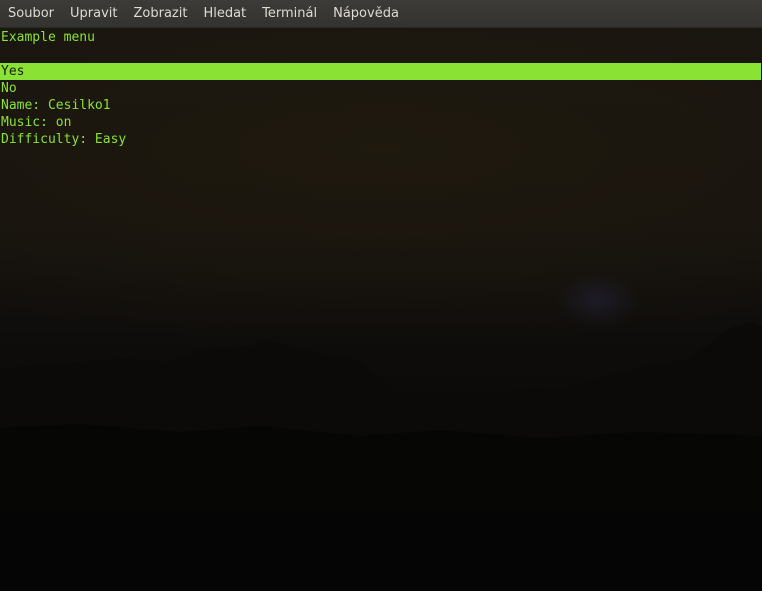 The width and height of the screenshot is (762, 591). Describe the element at coordinates (289, 14) in the screenshot. I see `menu-terminal: Terminál` at that location.